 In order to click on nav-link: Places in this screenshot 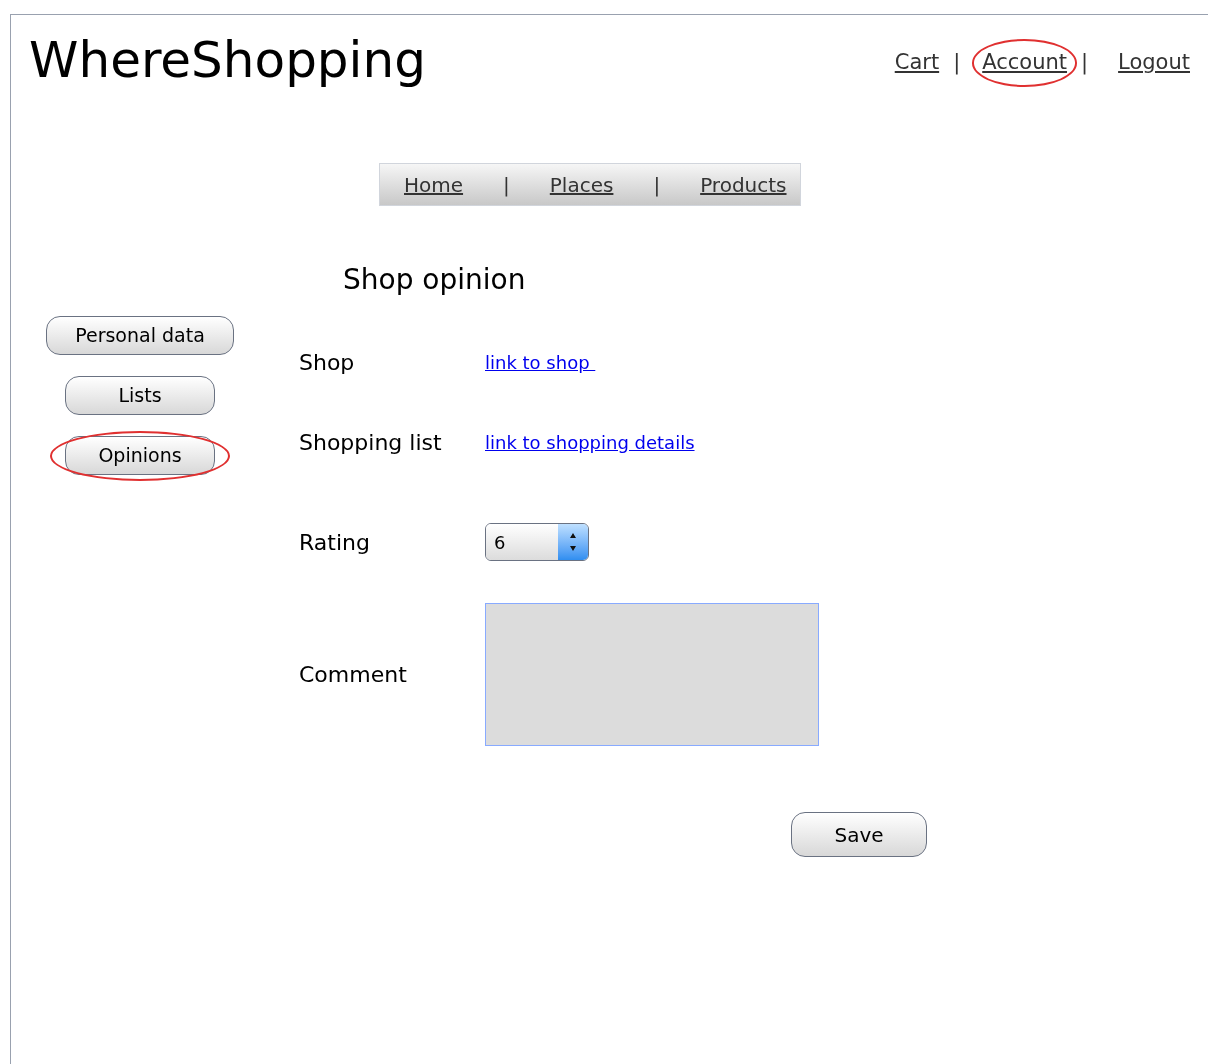, I will do `click(581, 184)`.